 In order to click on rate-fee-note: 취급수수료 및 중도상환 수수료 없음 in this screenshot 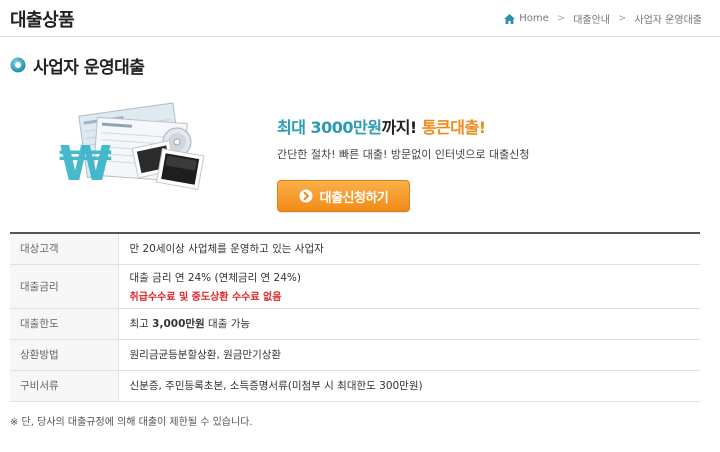, I will do `click(205, 297)`.